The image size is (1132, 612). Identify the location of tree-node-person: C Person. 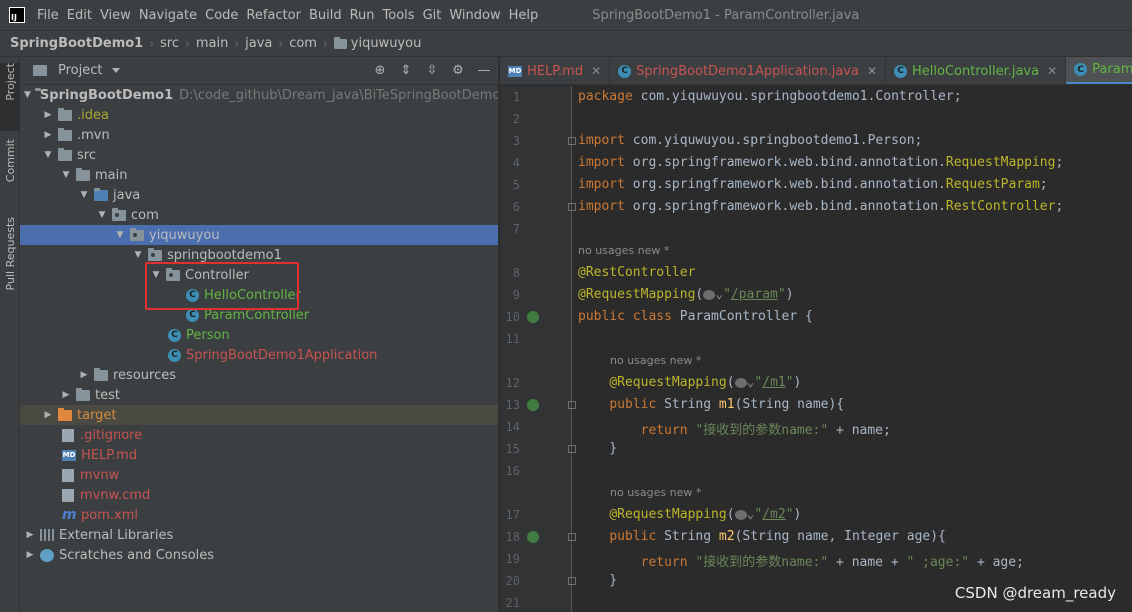
(259, 335).